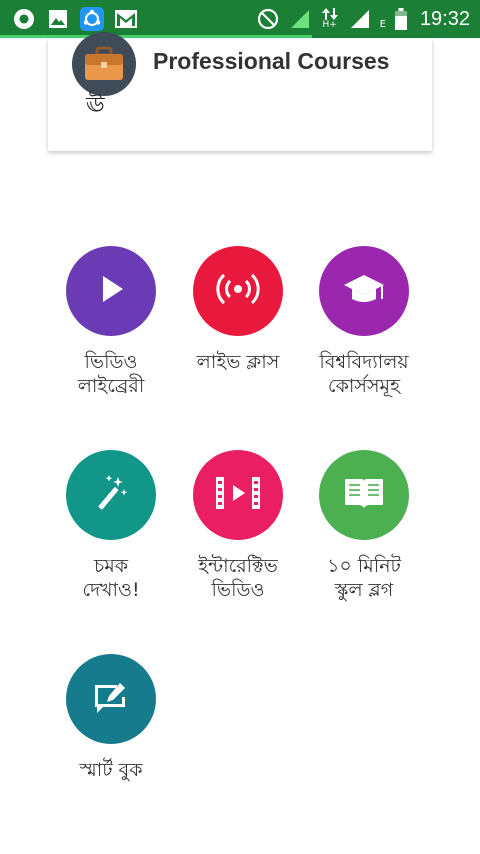 Image resolution: width=480 pixels, height=854 pixels. Describe the element at coordinates (238, 578) in the screenshot. I see `tile-label: ইন্টারেক্টিভ ভিডিও` at that location.